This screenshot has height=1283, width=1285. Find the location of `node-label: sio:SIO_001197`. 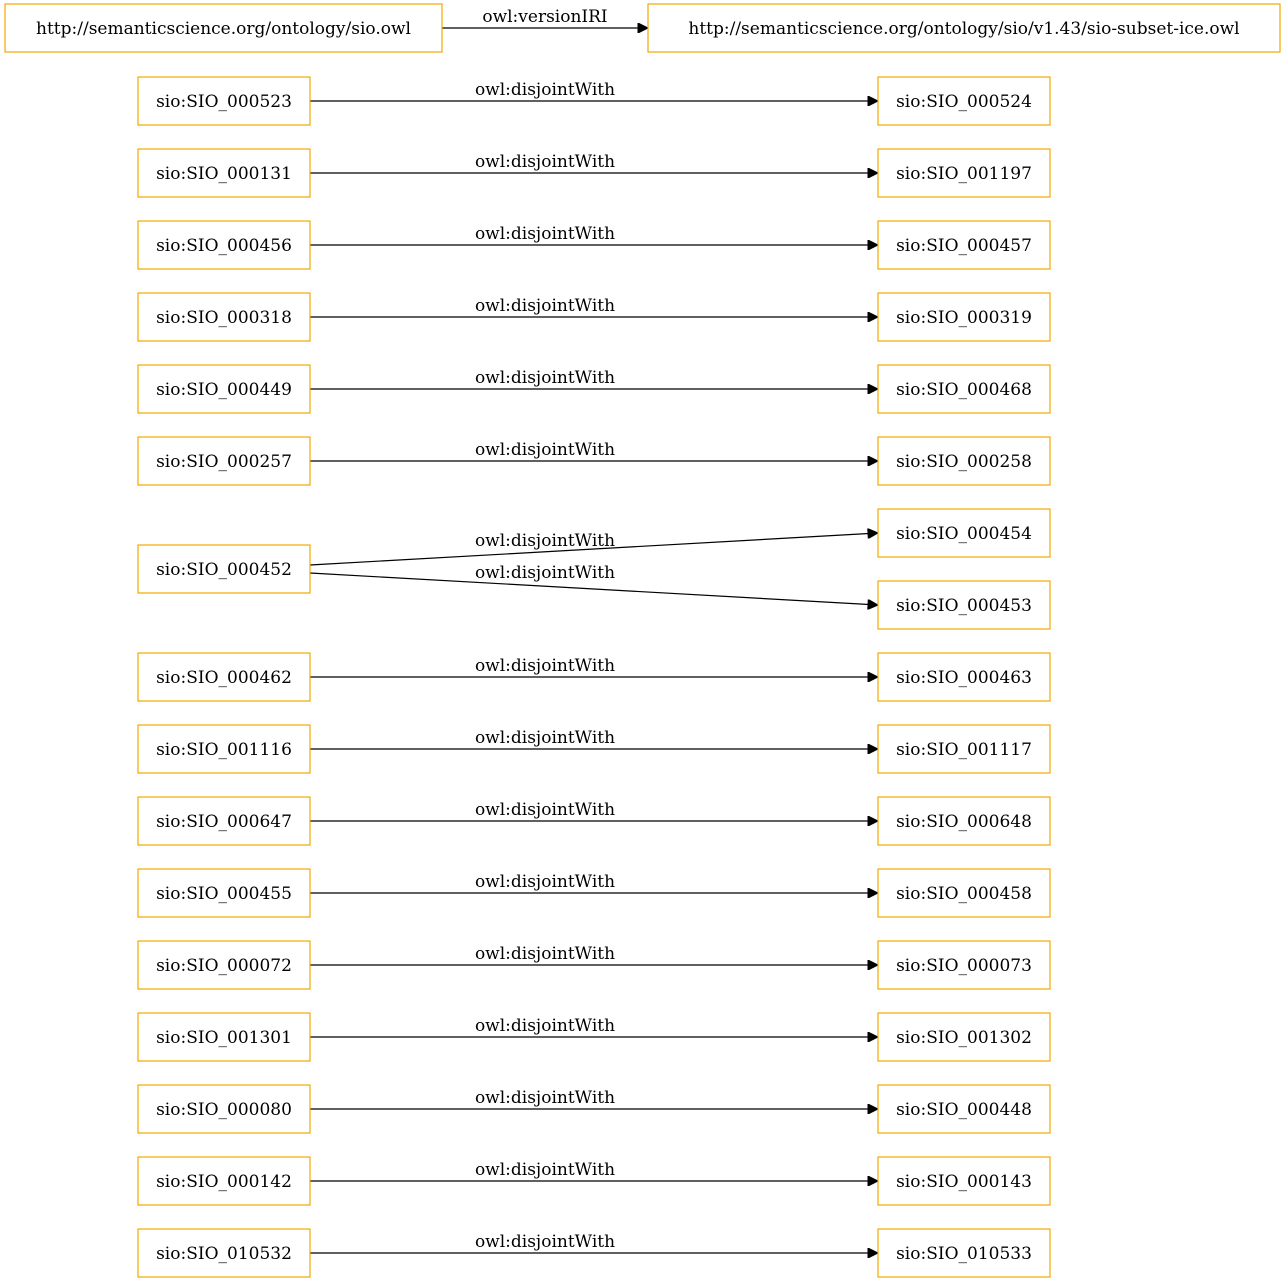

node-label: sio:SIO_001197 is located at coordinates (964, 174).